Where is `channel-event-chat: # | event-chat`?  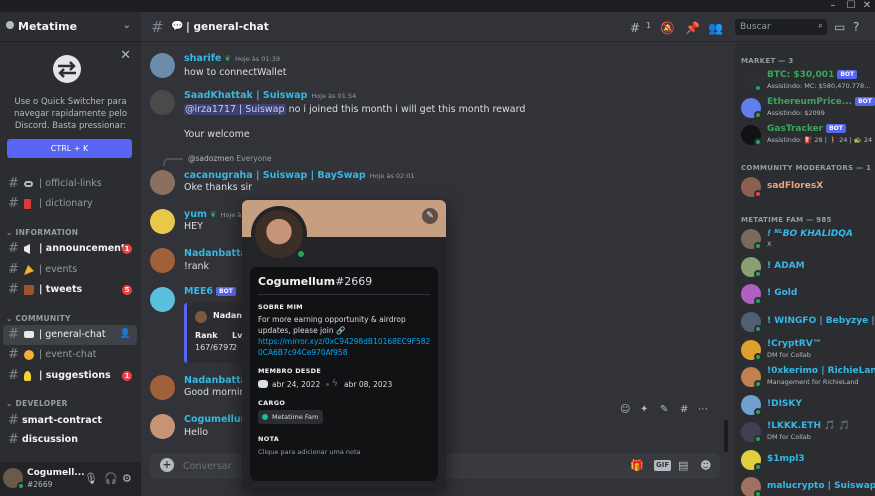
channel-event-chat: # | event-chat is located at coordinates (70, 355).